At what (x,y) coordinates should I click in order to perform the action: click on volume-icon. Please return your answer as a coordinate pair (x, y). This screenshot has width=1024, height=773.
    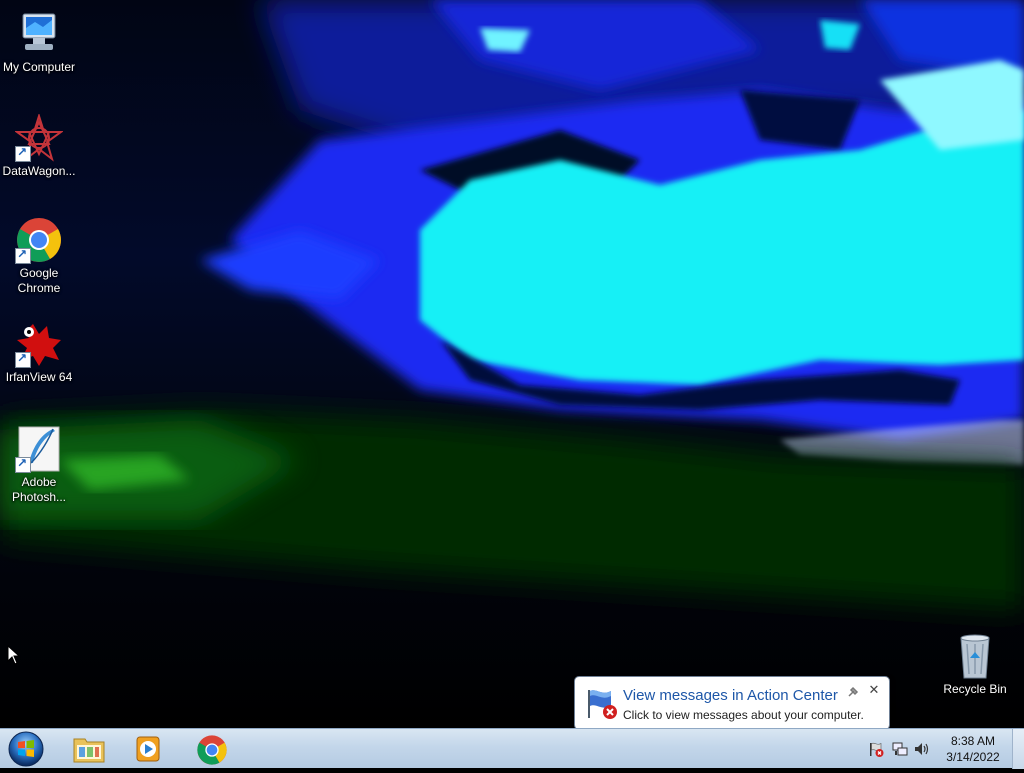
    Looking at the image, I should click on (922, 749).